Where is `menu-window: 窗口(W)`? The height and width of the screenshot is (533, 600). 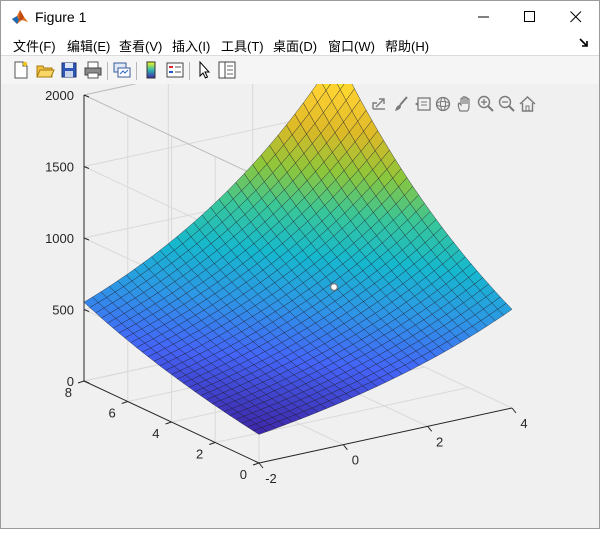
menu-window: 窗口(W) is located at coordinates (351, 45).